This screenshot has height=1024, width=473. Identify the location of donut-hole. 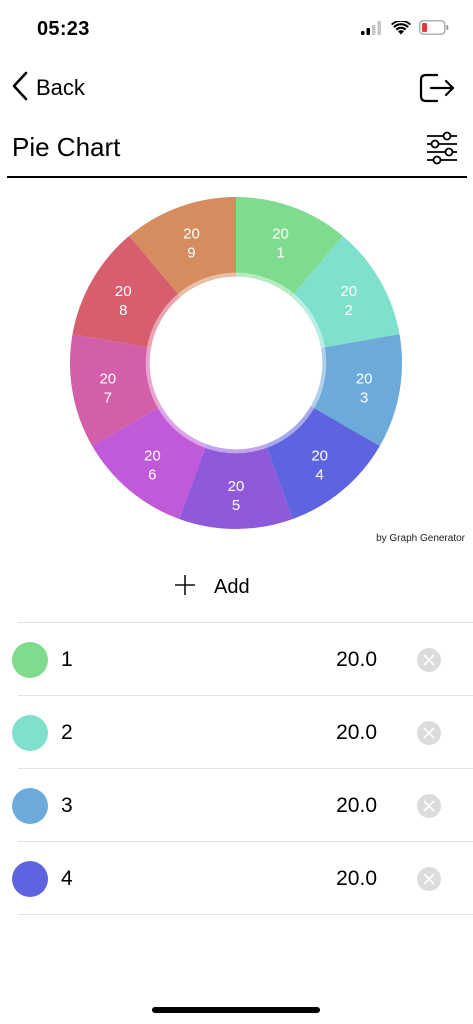
(236, 363).